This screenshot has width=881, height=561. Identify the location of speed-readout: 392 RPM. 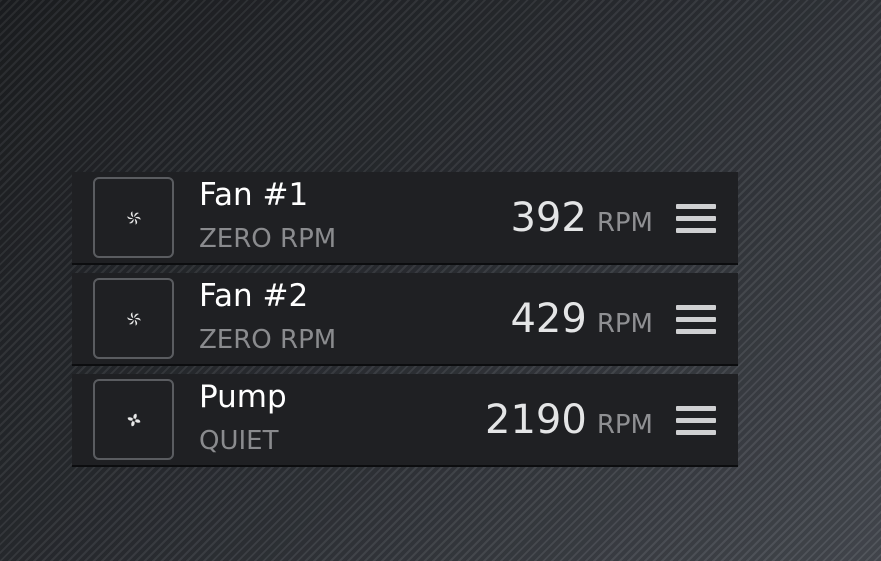
(581, 218).